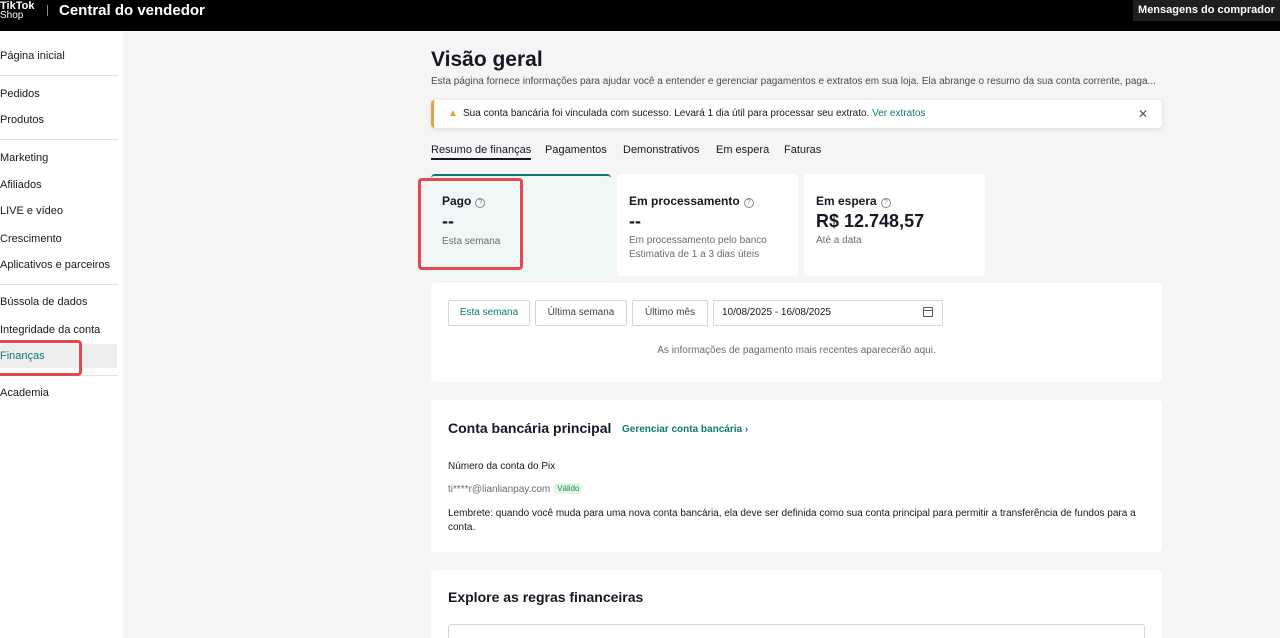 Image resolution: width=1280 pixels, height=638 pixels. I want to click on card-title-text: Em processamento, so click(684, 201).